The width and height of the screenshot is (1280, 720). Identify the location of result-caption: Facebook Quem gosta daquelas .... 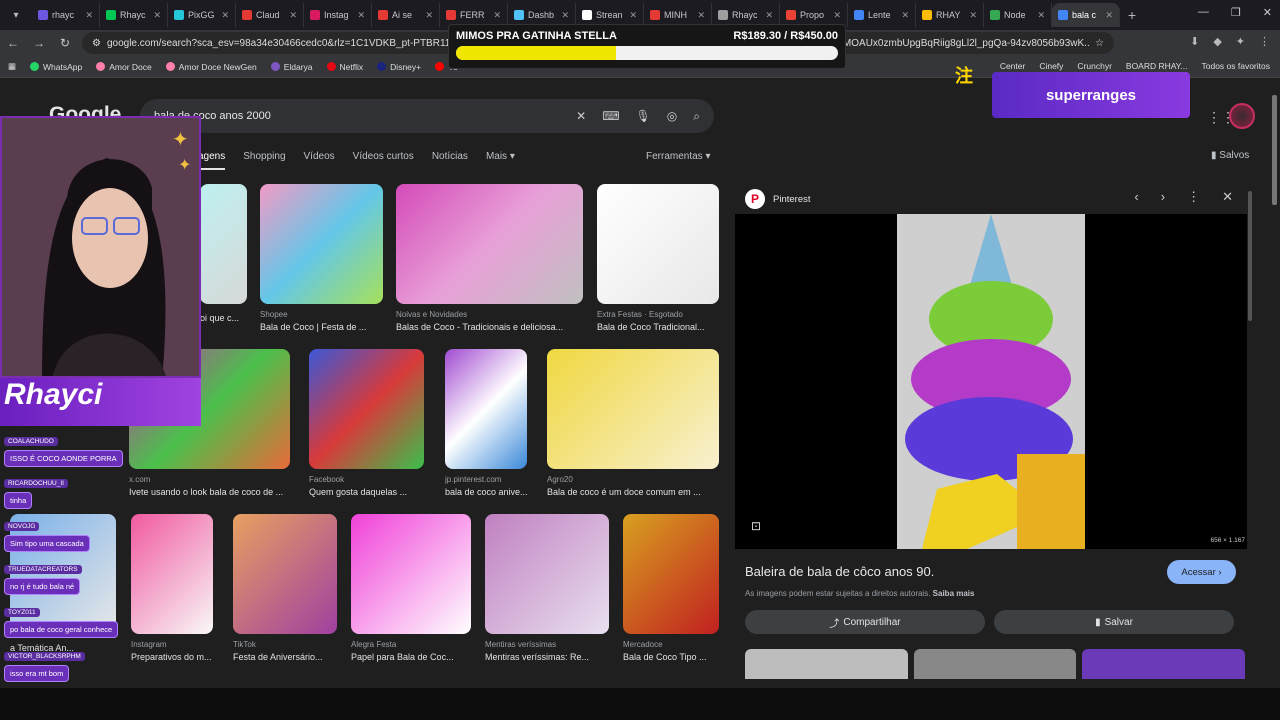
(366, 486).